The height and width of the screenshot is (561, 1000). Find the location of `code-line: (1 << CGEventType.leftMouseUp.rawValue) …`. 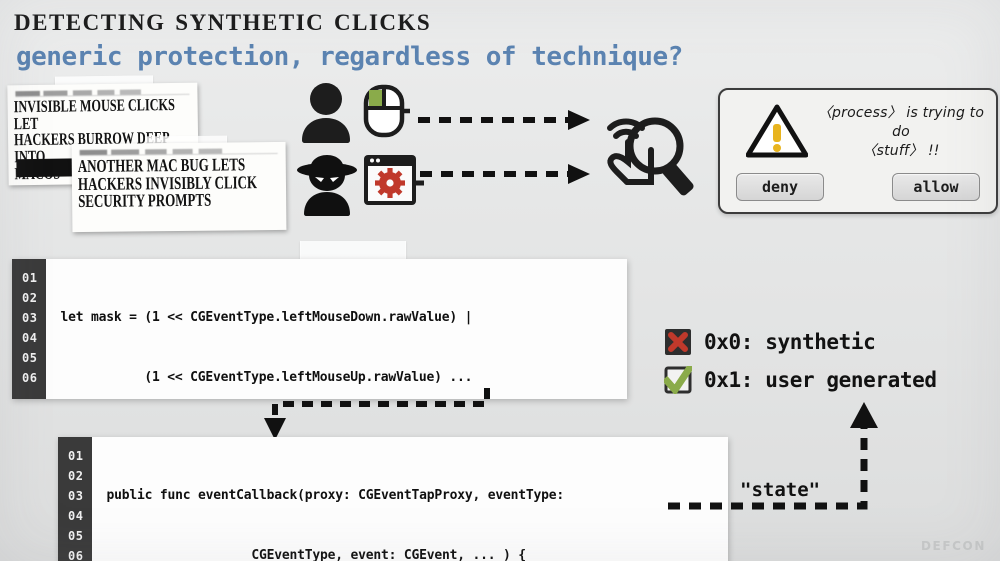

code-line: (1 << CGEventType.leftMouseUp.rawValue) … is located at coordinates (266, 377).